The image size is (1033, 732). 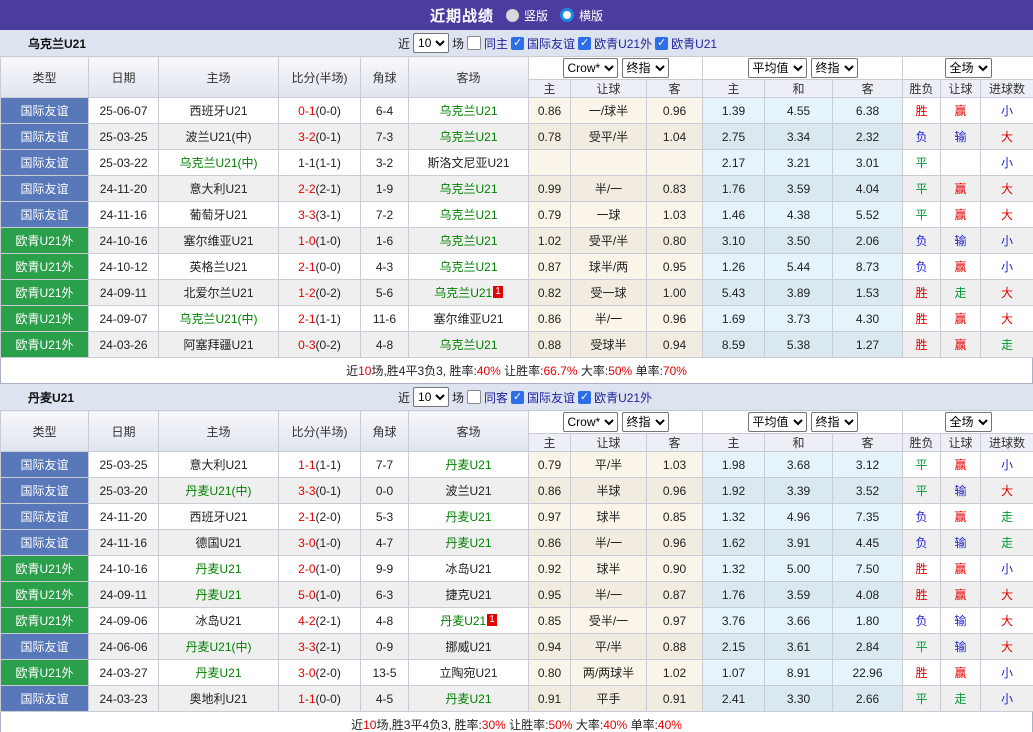 What do you see at coordinates (922, 442) in the screenshot?
I see `sub-column-header: 胜负` at bounding box center [922, 442].